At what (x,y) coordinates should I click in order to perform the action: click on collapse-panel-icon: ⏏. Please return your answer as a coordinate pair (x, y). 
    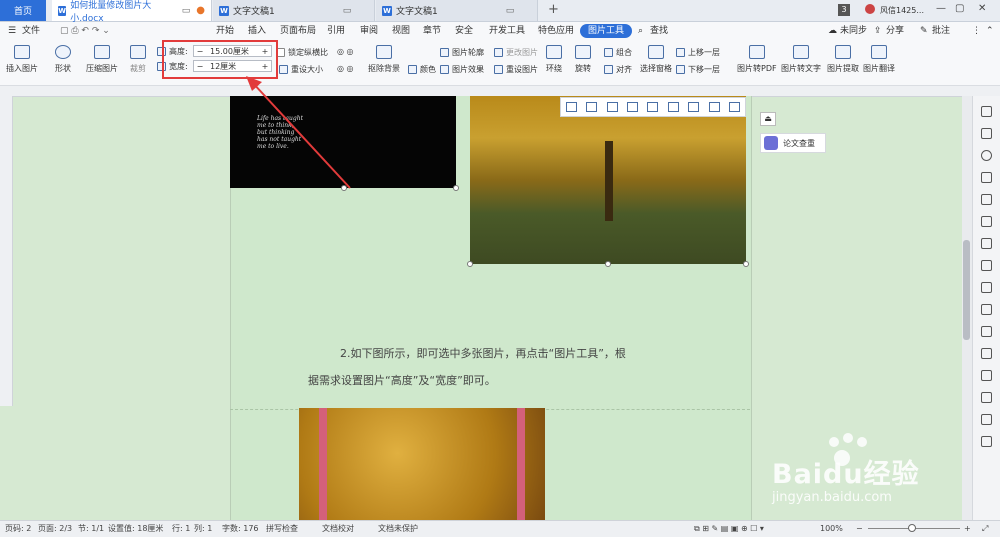
    Looking at the image, I should click on (768, 119).